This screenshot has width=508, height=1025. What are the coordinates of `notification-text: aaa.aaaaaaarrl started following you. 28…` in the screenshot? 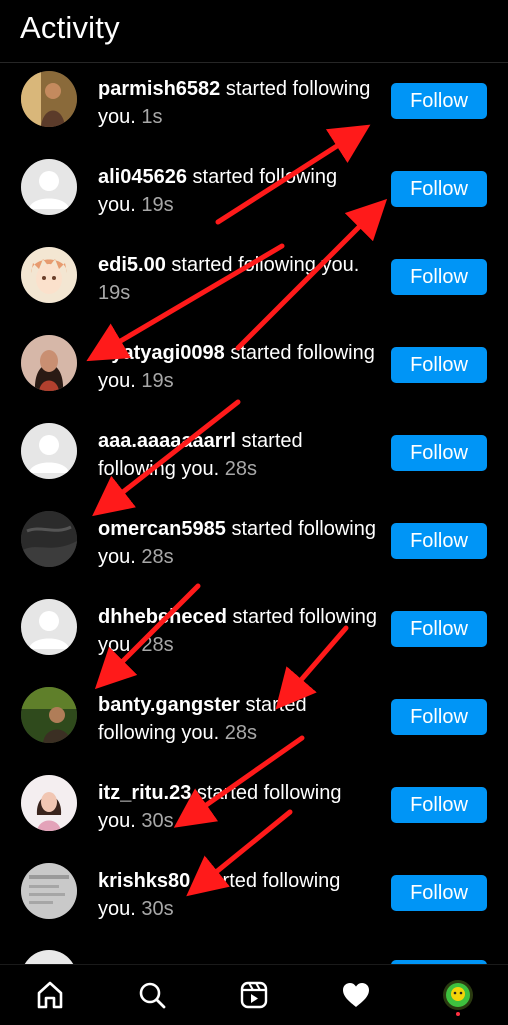 It's located at (238, 455).